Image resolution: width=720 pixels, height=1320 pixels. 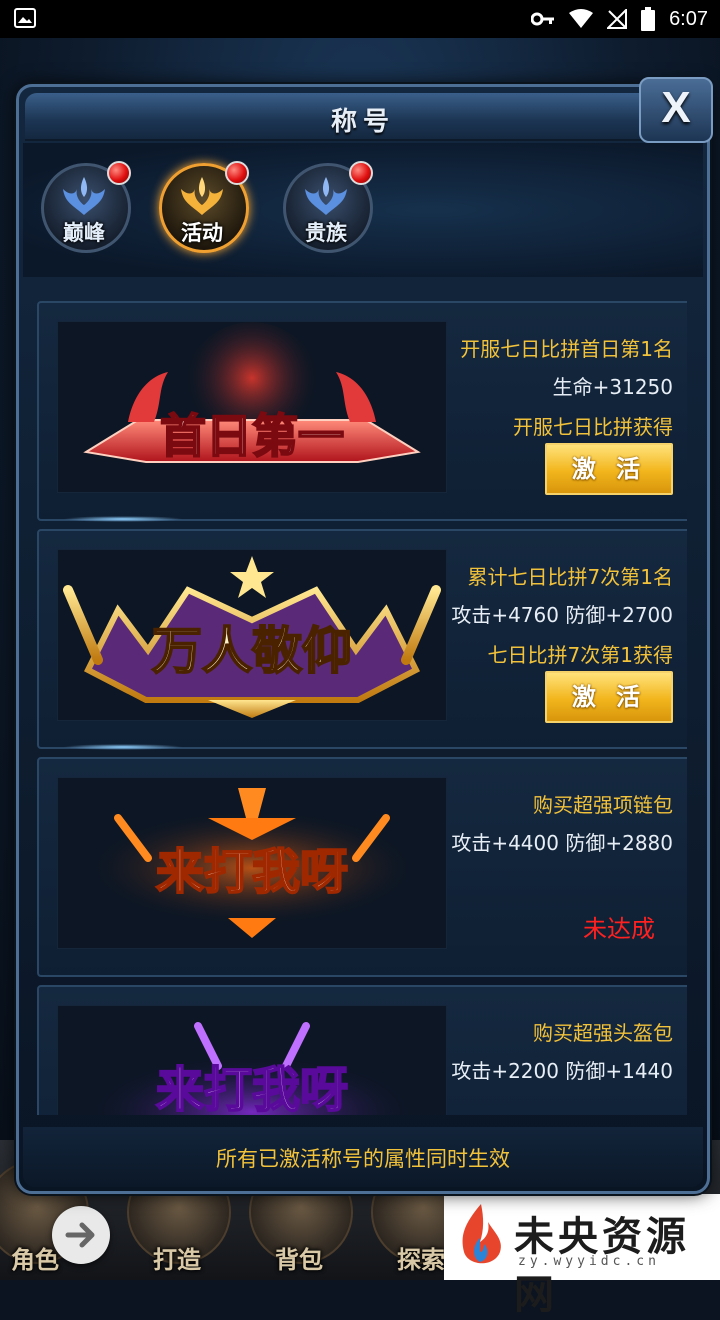 What do you see at coordinates (326, 196) in the screenshot?
I see `noble-emblem-icon` at bounding box center [326, 196].